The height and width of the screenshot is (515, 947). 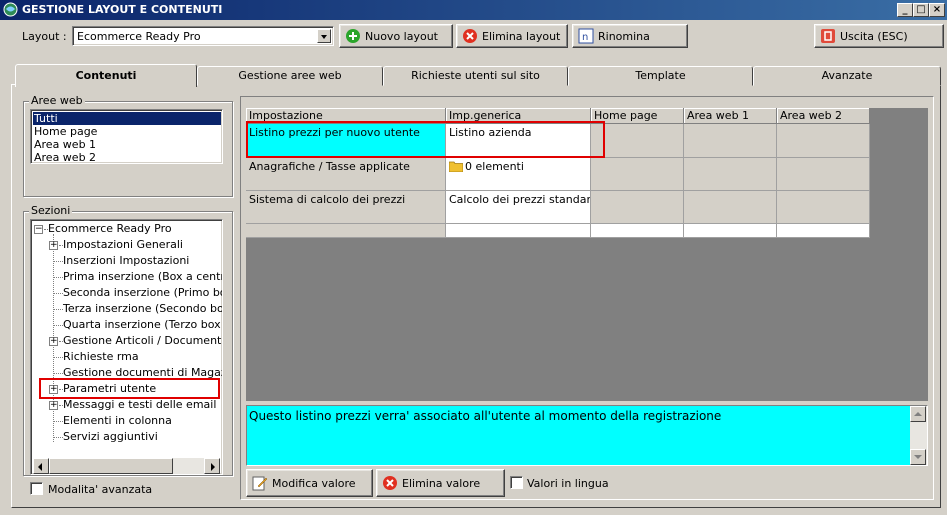 What do you see at coordinates (41, 466) in the screenshot?
I see `scroll-left-button` at bounding box center [41, 466].